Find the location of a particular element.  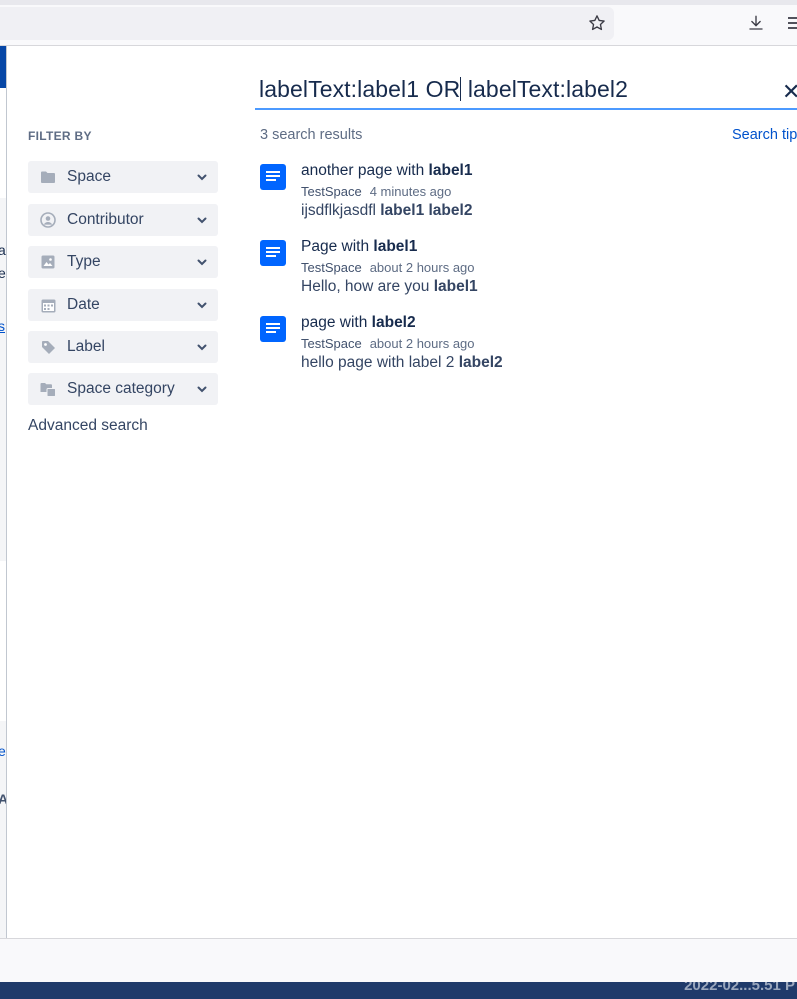

filter-label: Contributor is located at coordinates (105, 219).